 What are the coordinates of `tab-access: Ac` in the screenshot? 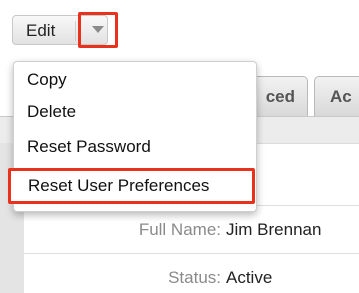 It's located at (336, 96).